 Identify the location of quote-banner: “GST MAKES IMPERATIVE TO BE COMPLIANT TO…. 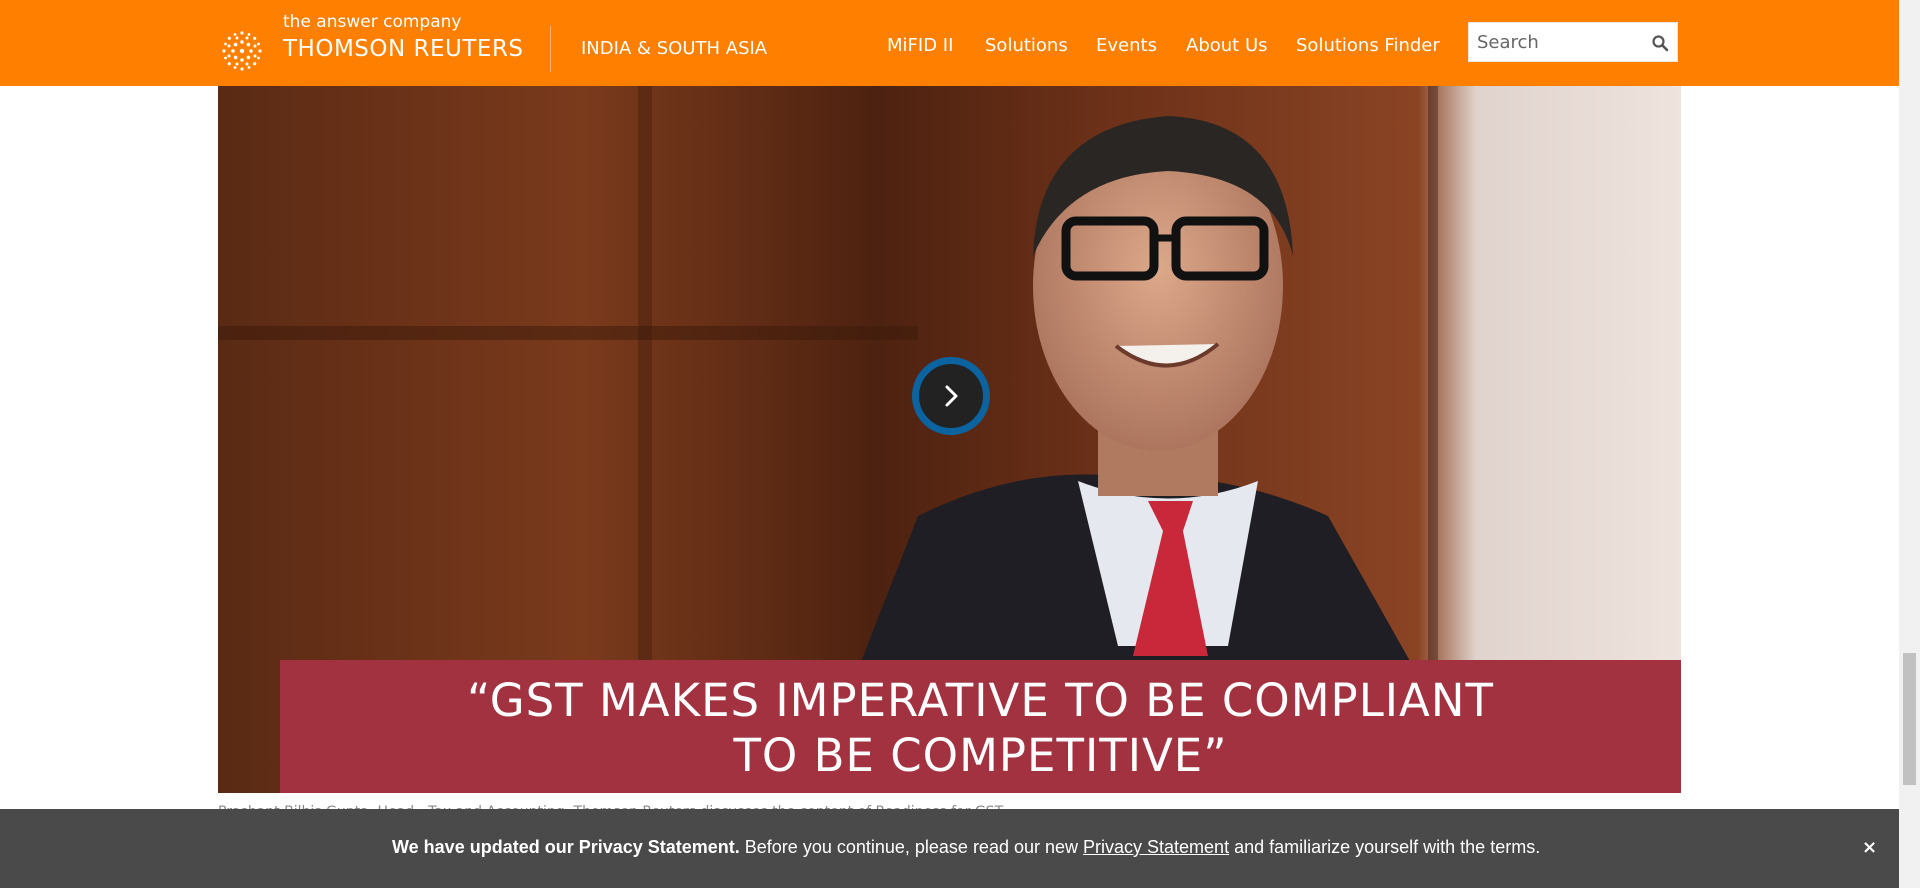
(980, 726).